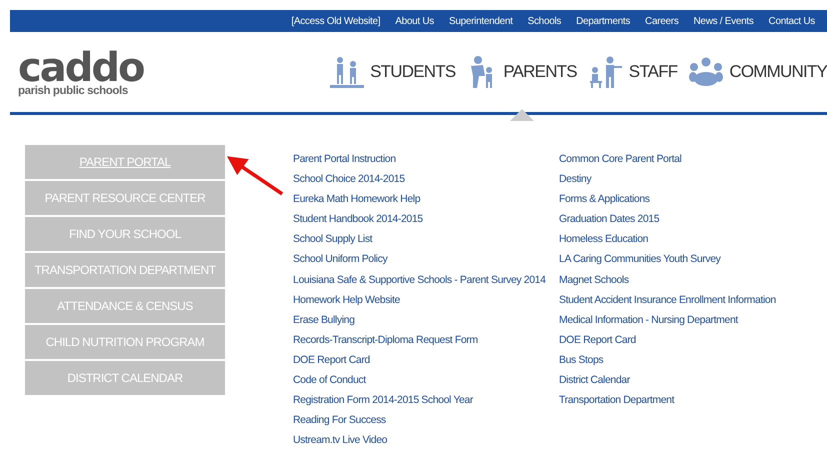 The image size is (827, 459). I want to click on top-nav-link: Contact Us, so click(791, 21).